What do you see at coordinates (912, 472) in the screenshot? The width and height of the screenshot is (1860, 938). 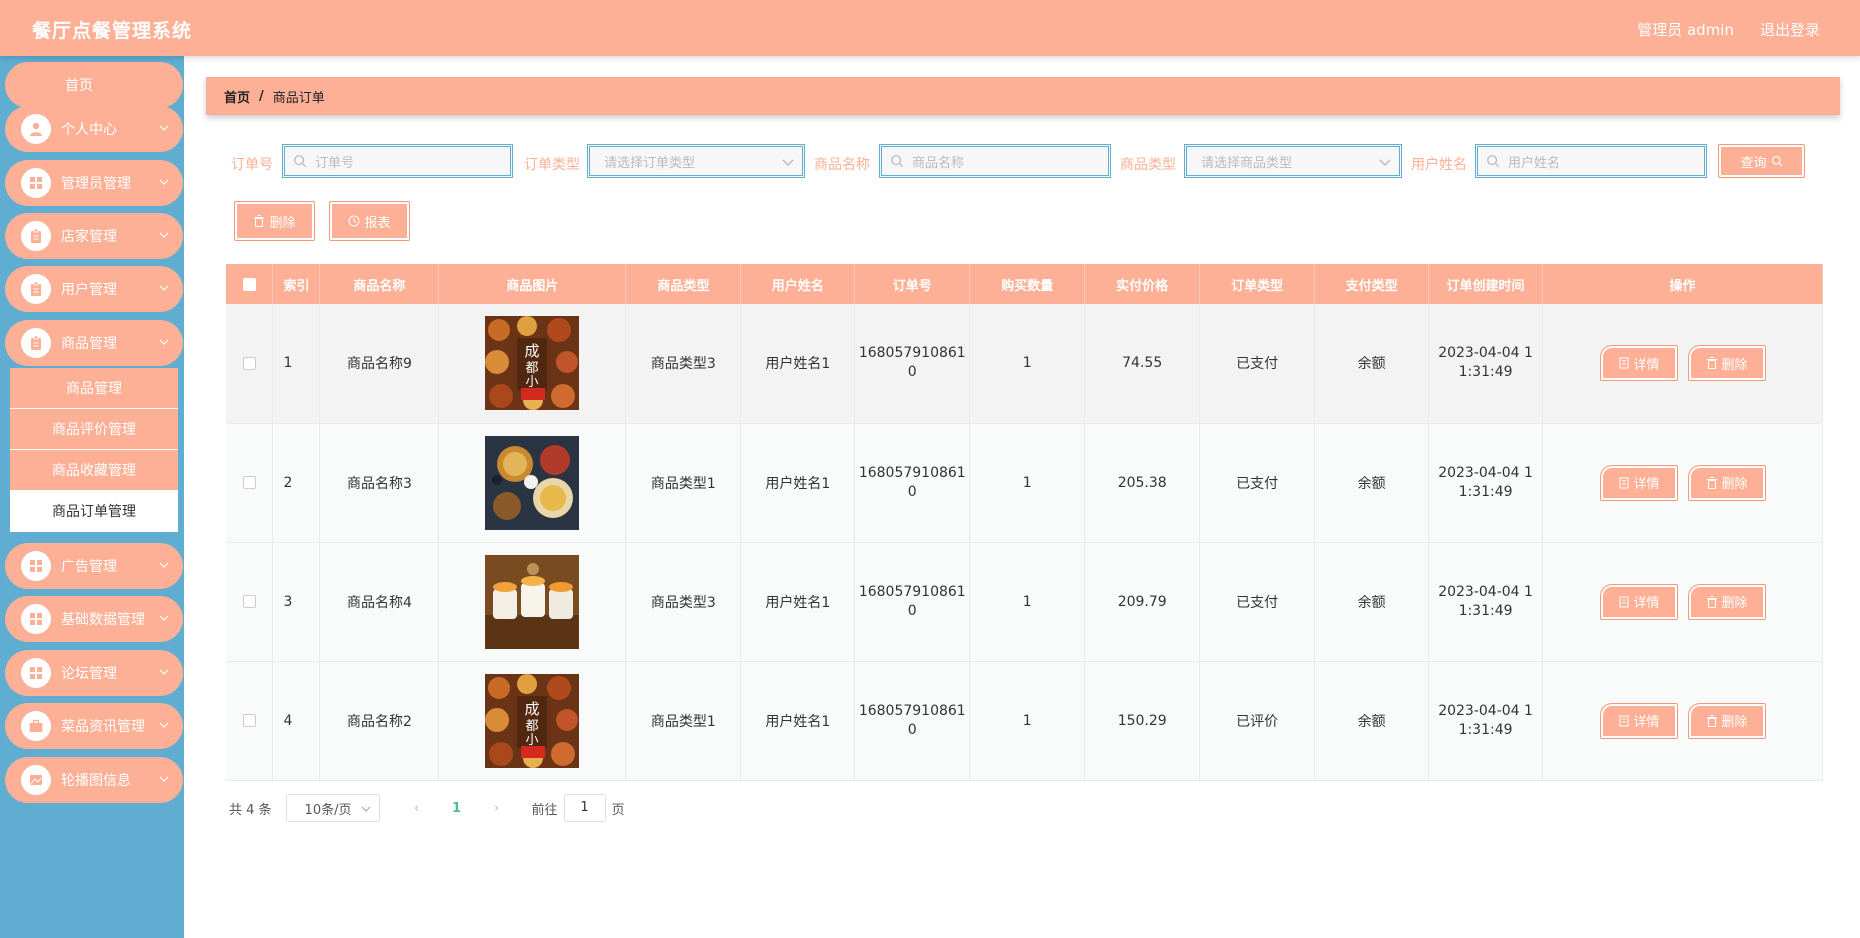 I see `order-no-line-1: 168057910861` at bounding box center [912, 472].